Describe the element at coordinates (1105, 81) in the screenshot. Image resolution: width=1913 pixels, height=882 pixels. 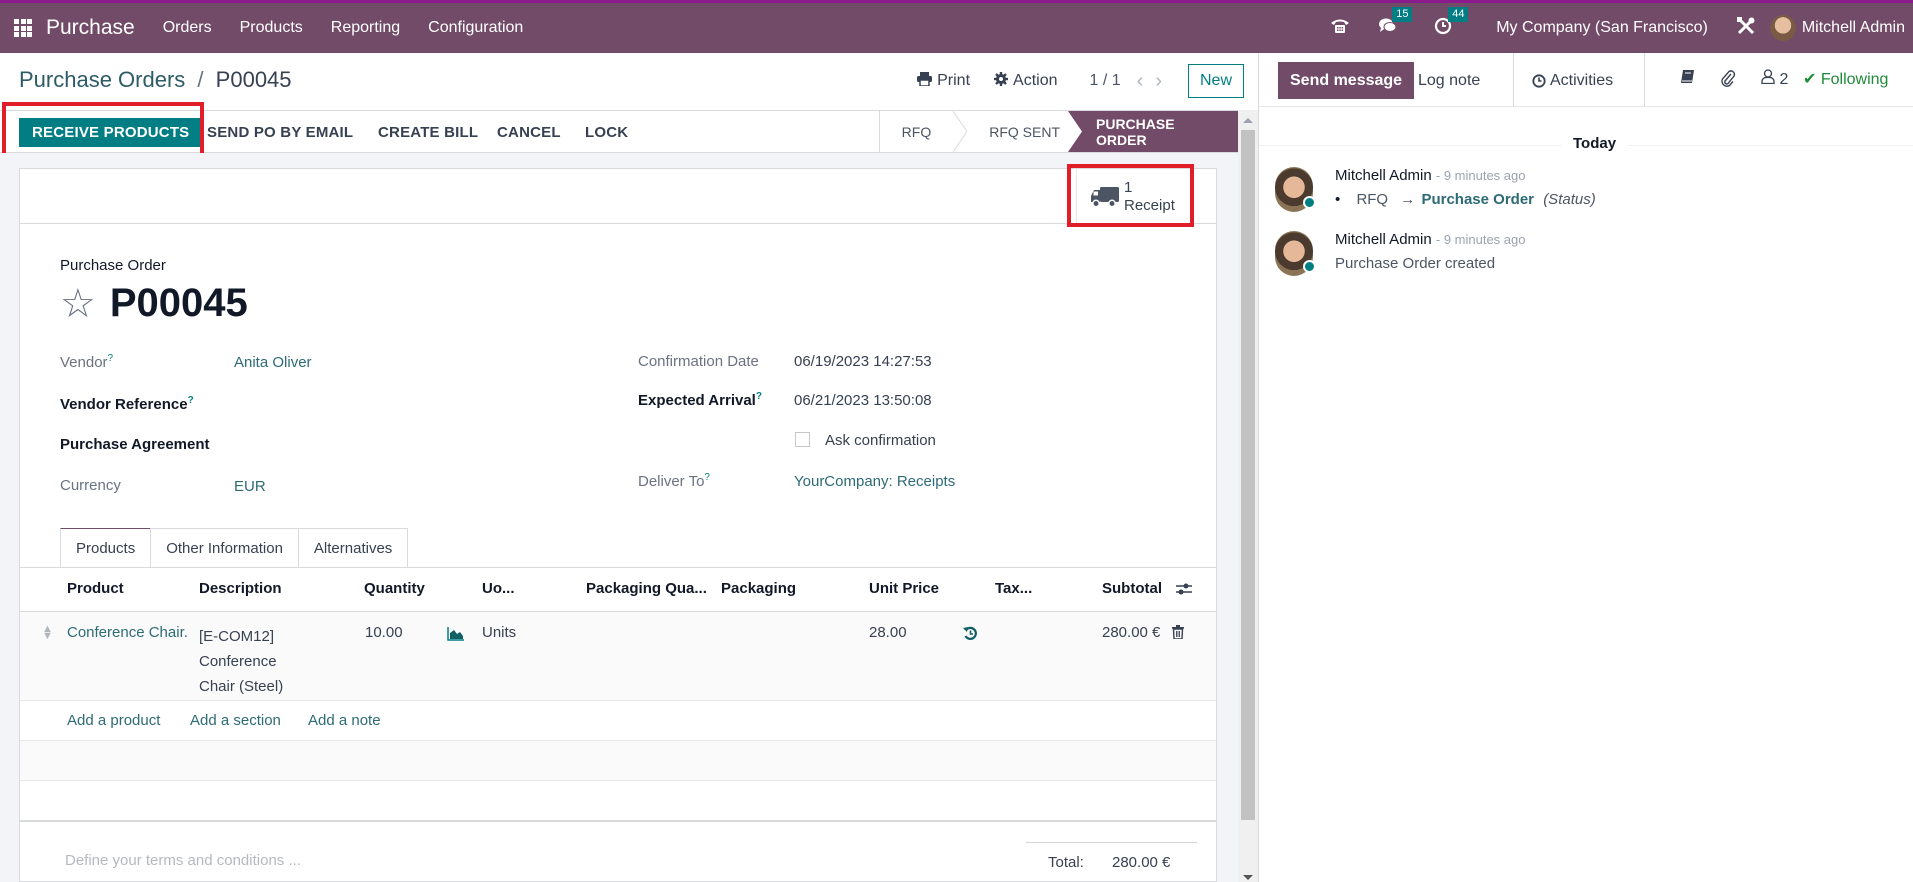
I see `pager-value: 1 / 1` at that location.